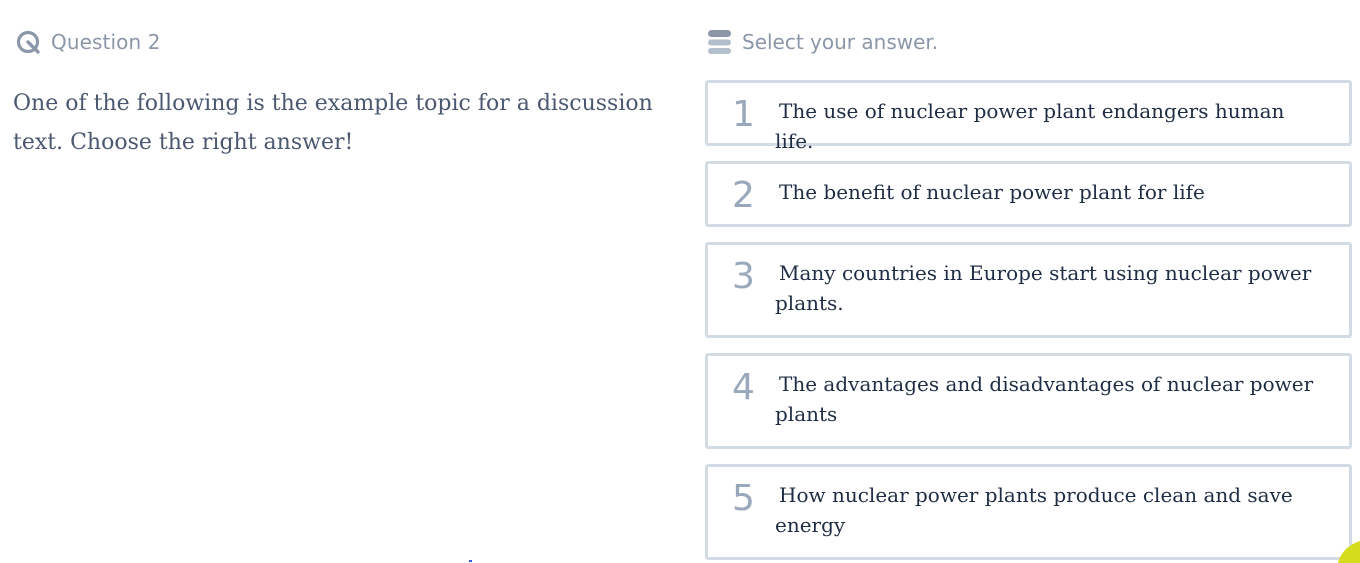  Describe the element at coordinates (106, 42) in the screenshot. I see `question-number-label: Question 2` at that location.